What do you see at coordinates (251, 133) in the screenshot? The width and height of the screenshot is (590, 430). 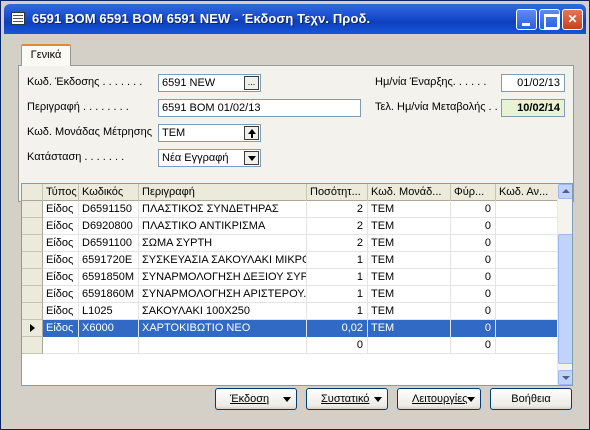 I see `uom-lookup-button` at bounding box center [251, 133].